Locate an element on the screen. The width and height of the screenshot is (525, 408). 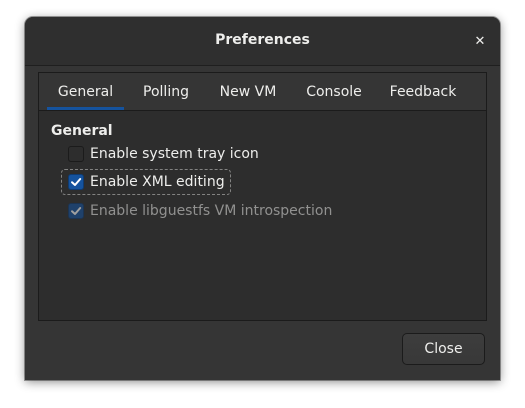
close-button-label: Close is located at coordinates (443, 349).